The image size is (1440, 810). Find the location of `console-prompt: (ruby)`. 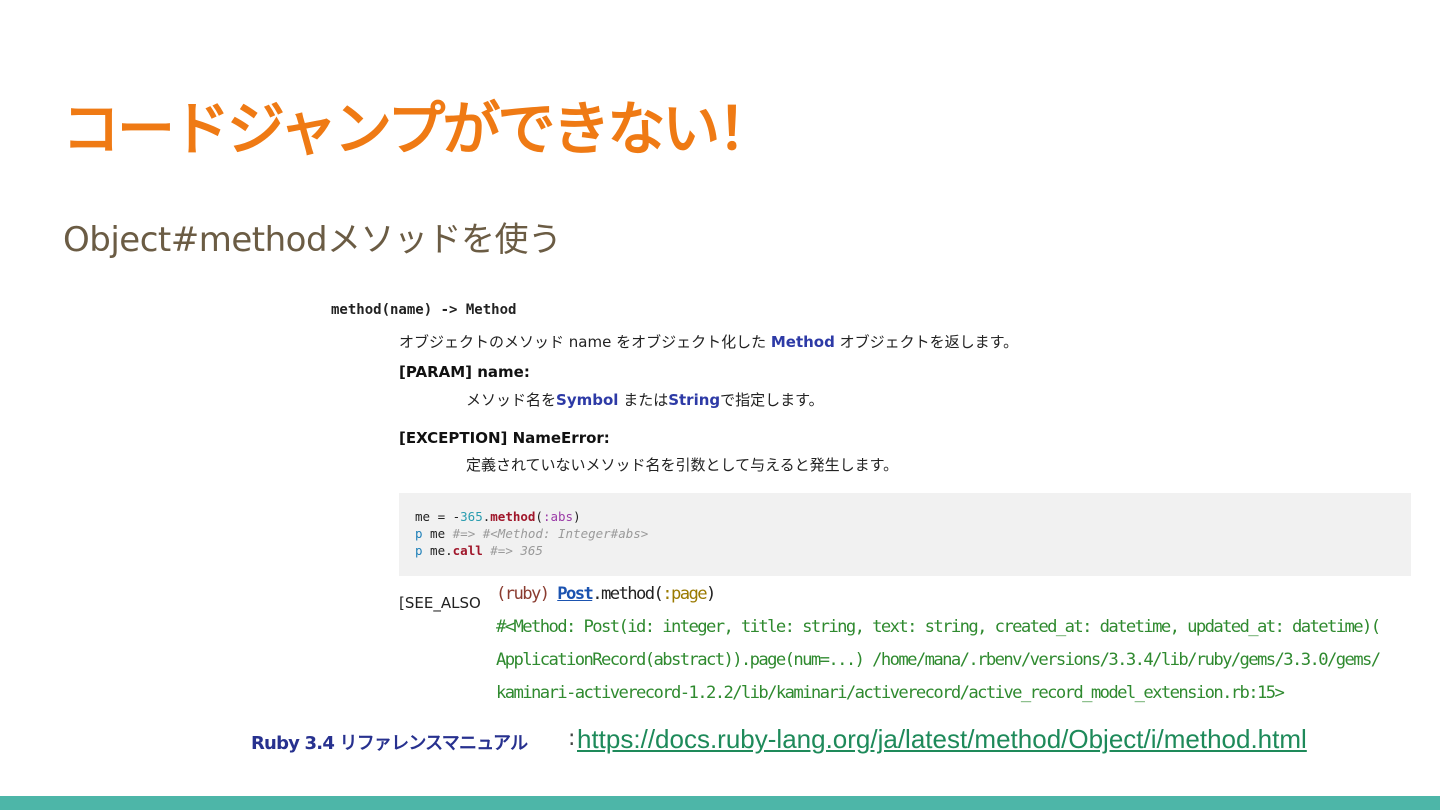

console-prompt: (ruby) is located at coordinates (527, 594).